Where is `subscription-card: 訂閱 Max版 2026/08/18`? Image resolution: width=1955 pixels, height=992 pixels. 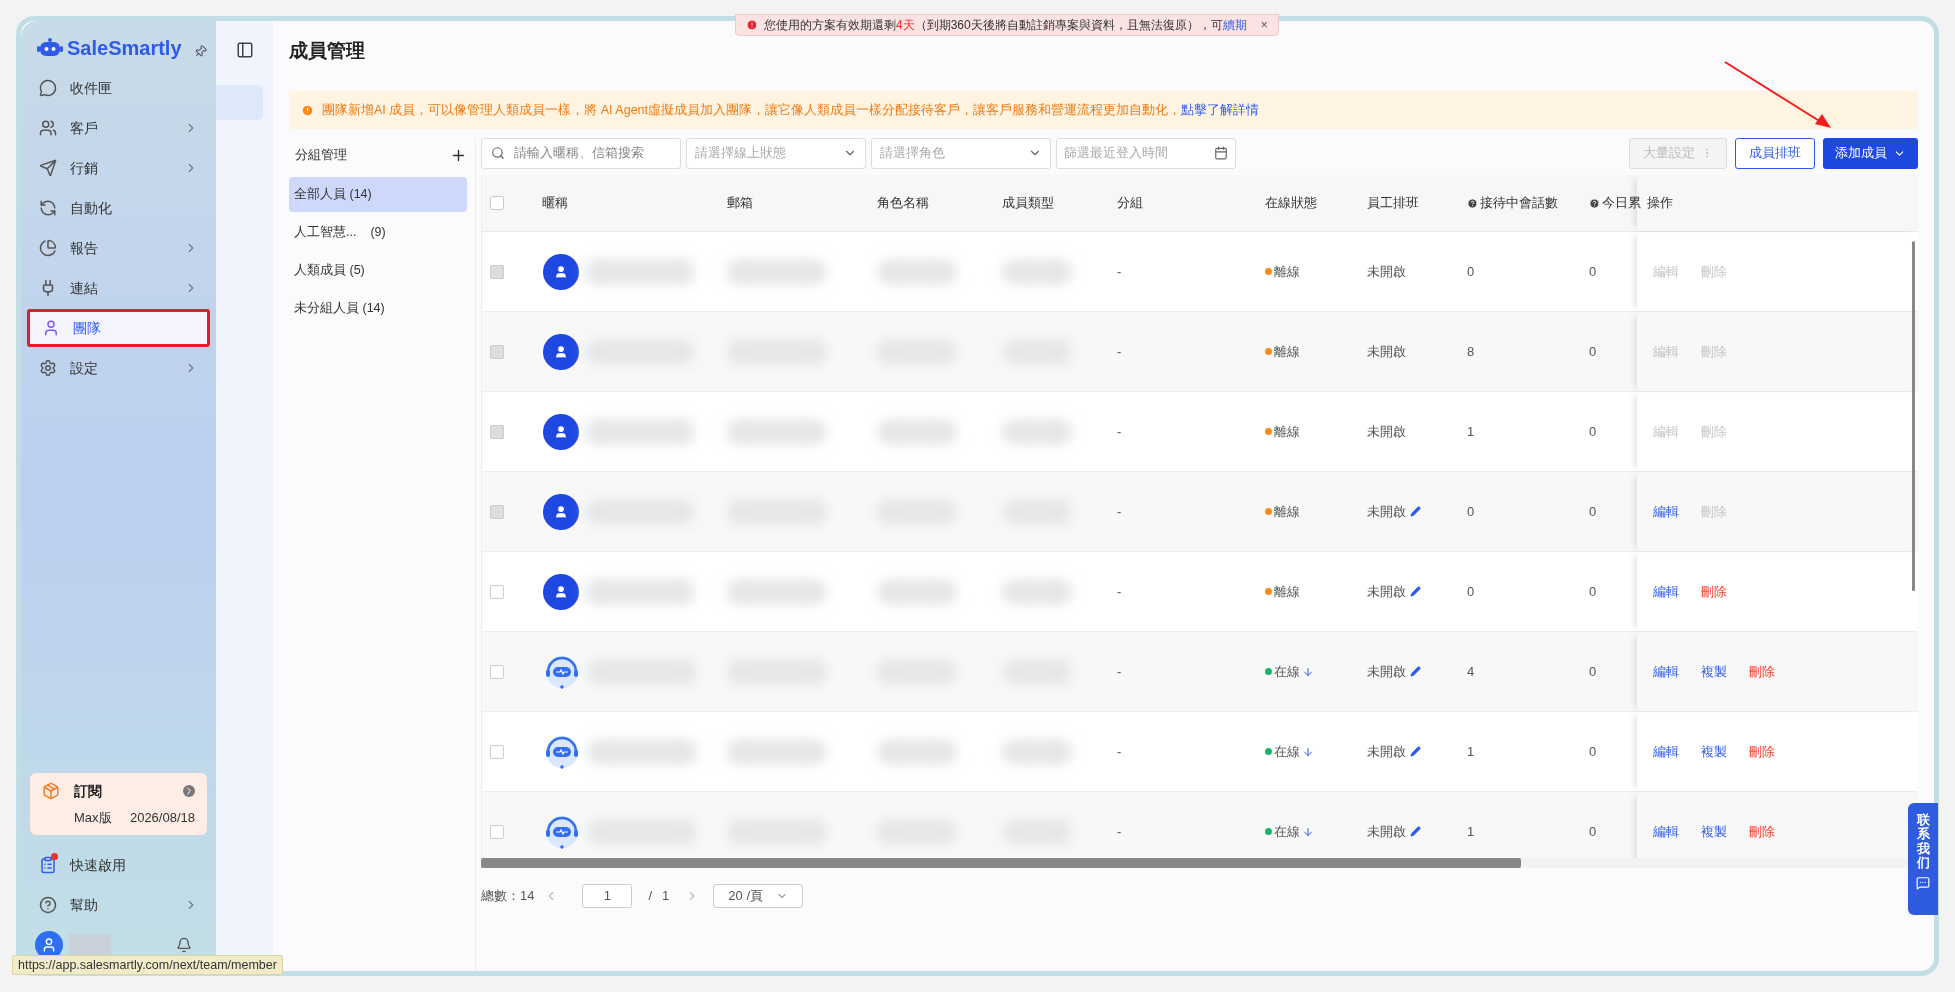
subscription-card: 訂閱 Max版 2026/08/18 is located at coordinates (118, 803).